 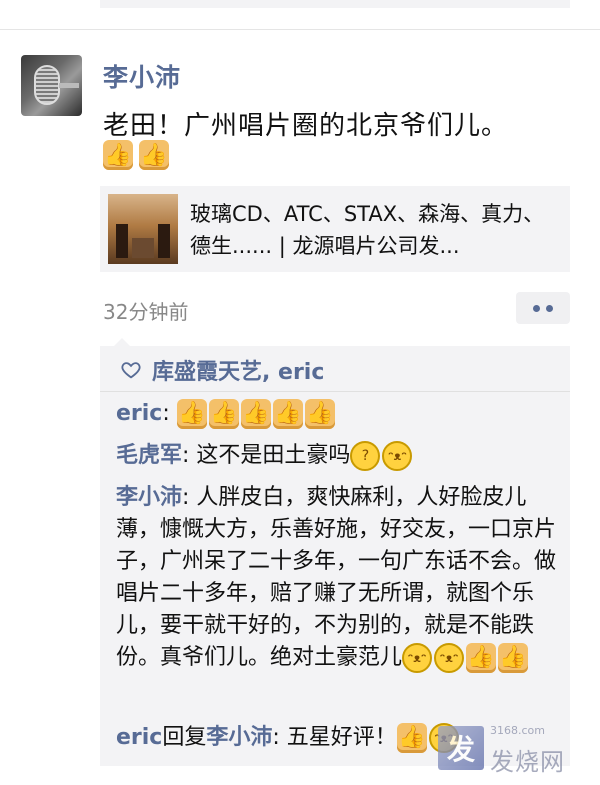 I want to click on watermark: 发 3168.com 发烧网, so click(x=513, y=749).